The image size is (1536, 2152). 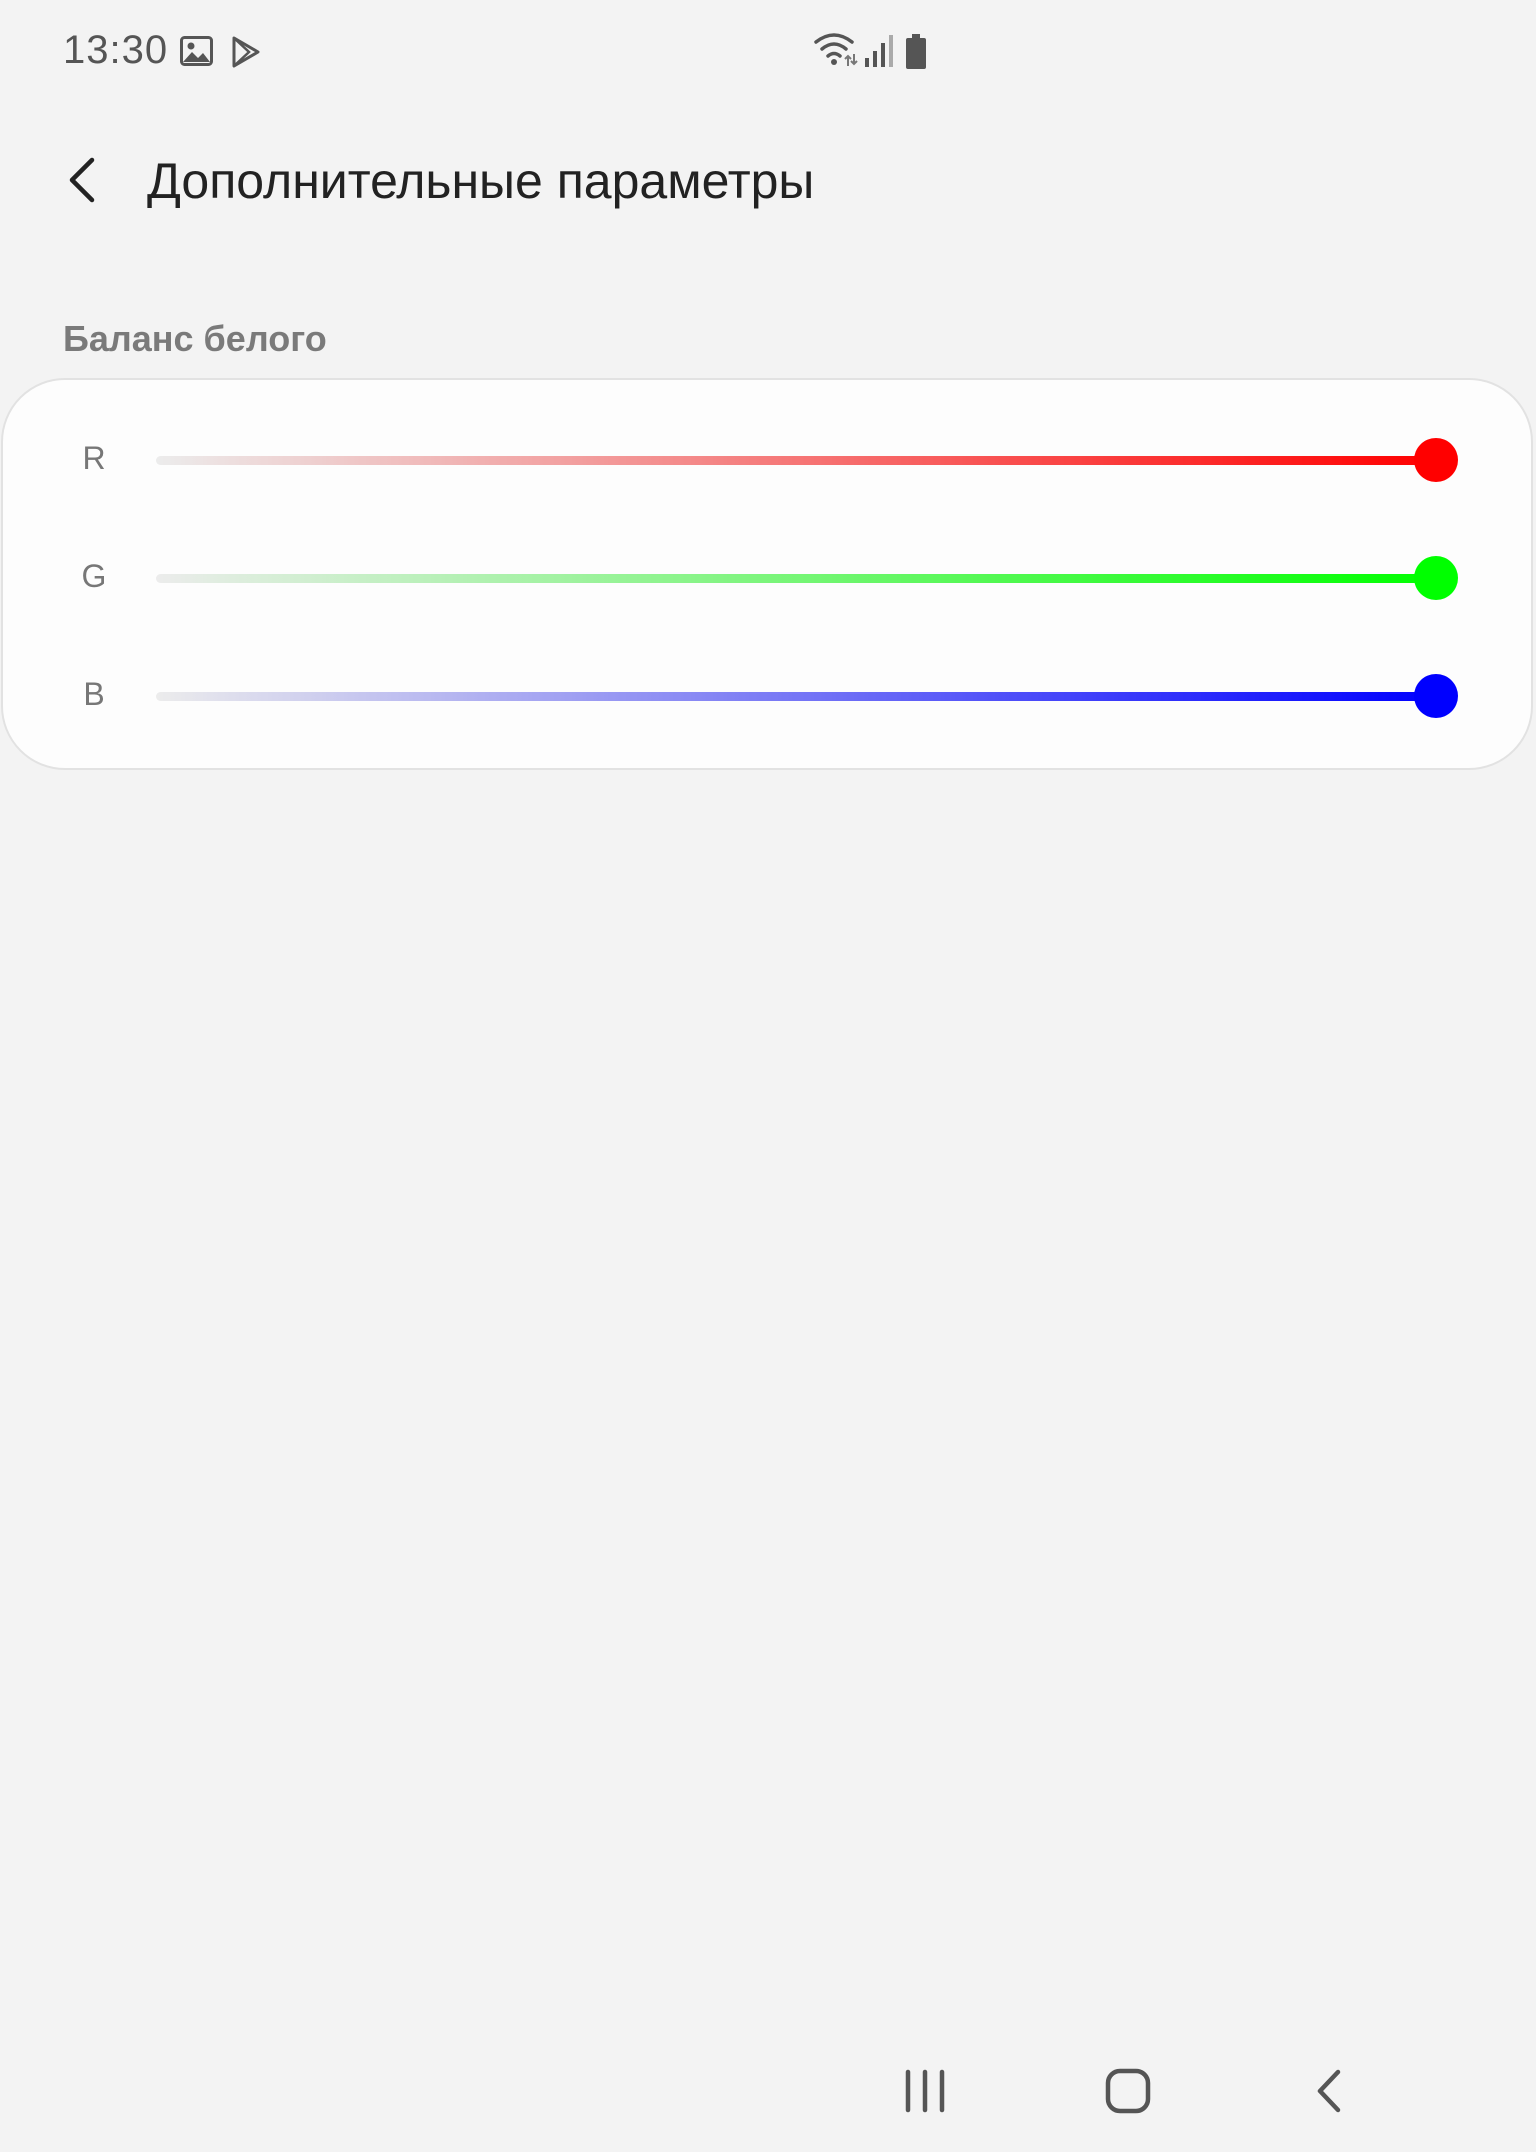 I want to click on navigation-bar, so click(x=768, y=2091).